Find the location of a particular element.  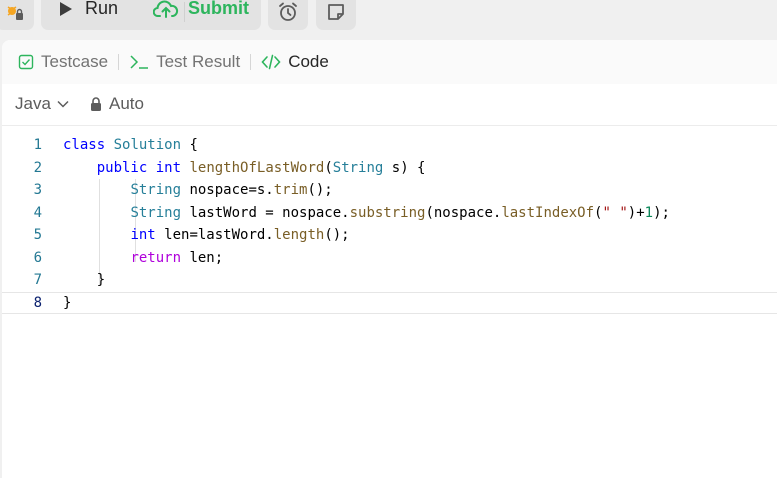

line-number: 6 is located at coordinates (37, 257).